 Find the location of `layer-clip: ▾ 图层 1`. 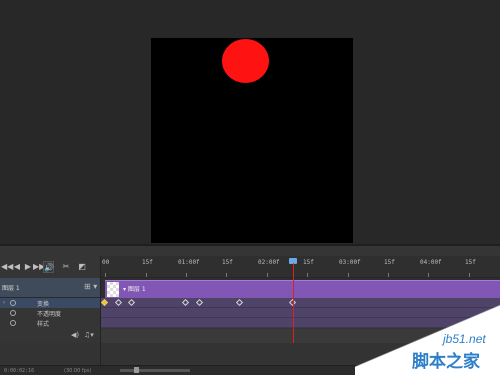

layer-clip: ▾ 图层 1 is located at coordinates (302, 289).